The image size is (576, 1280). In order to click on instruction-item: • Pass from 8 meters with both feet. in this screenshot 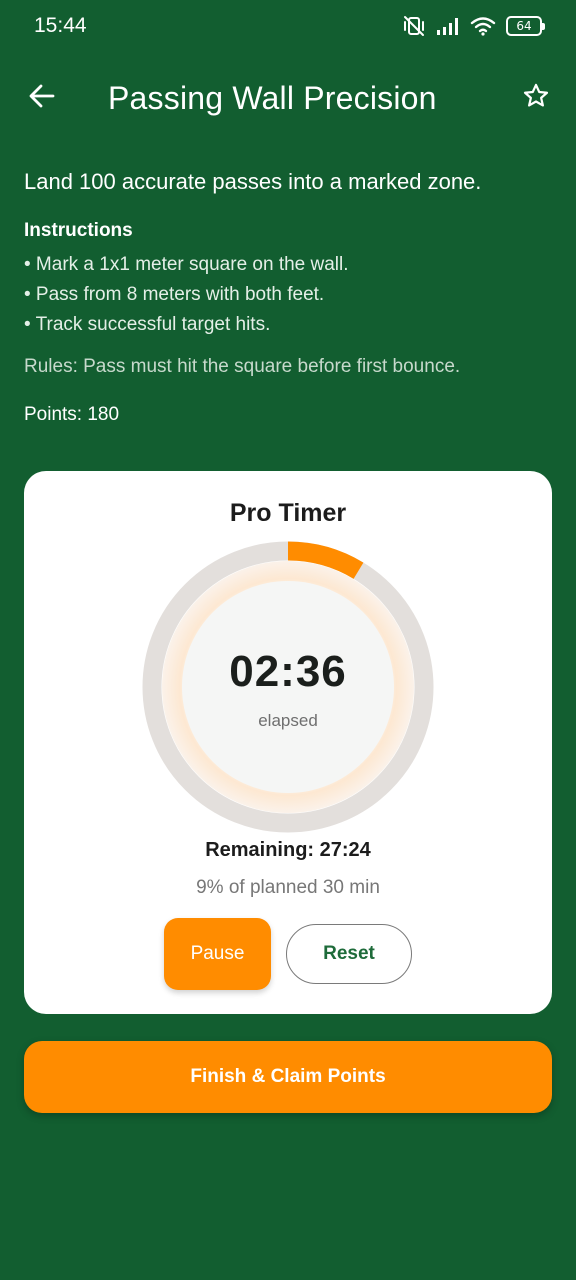, I will do `click(174, 294)`.